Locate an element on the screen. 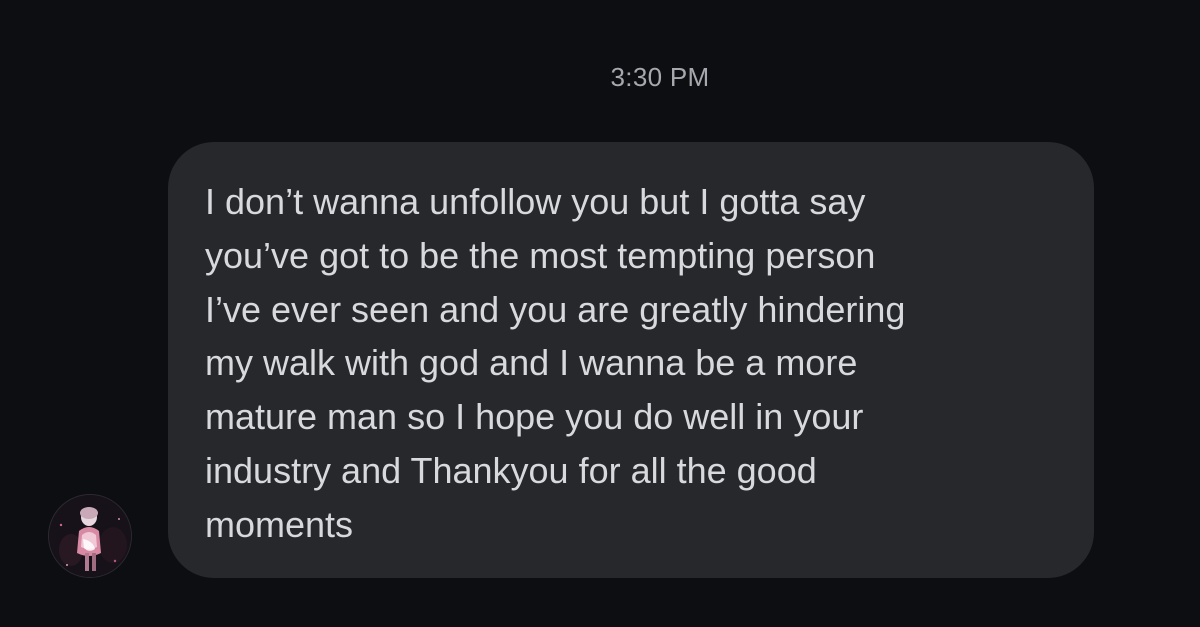 The height and width of the screenshot is (627, 1200). avatar-image is located at coordinates (90, 536).